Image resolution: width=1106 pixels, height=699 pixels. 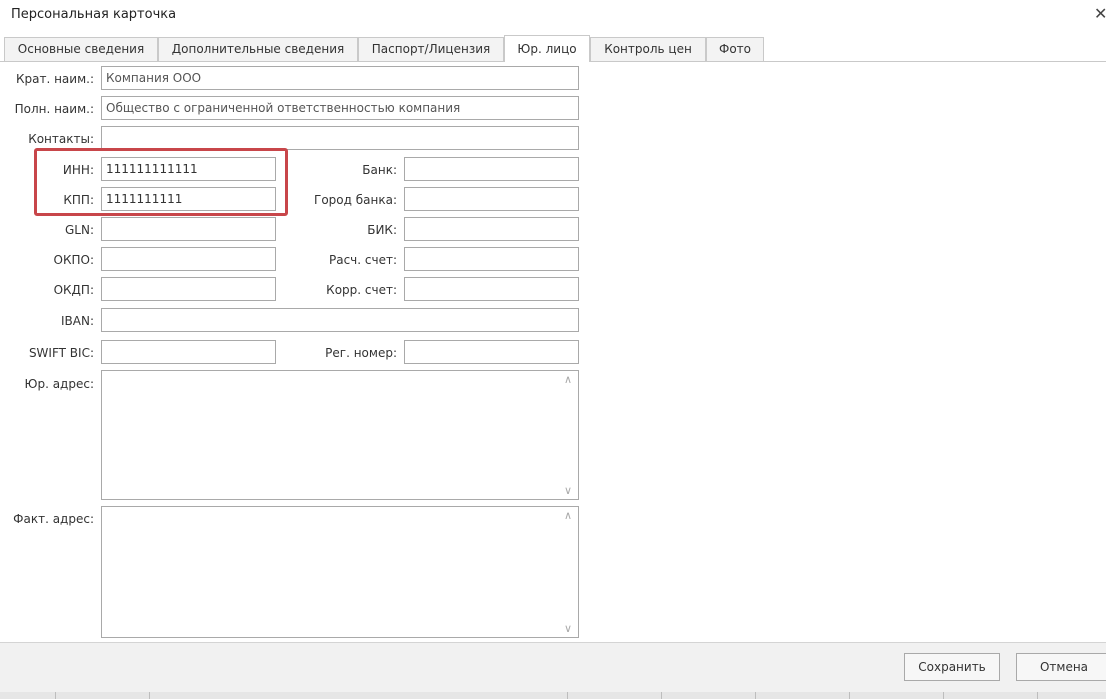 What do you see at coordinates (362, 260) in the screenshot?
I see `account-label: Расч. счет:` at bounding box center [362, 260].